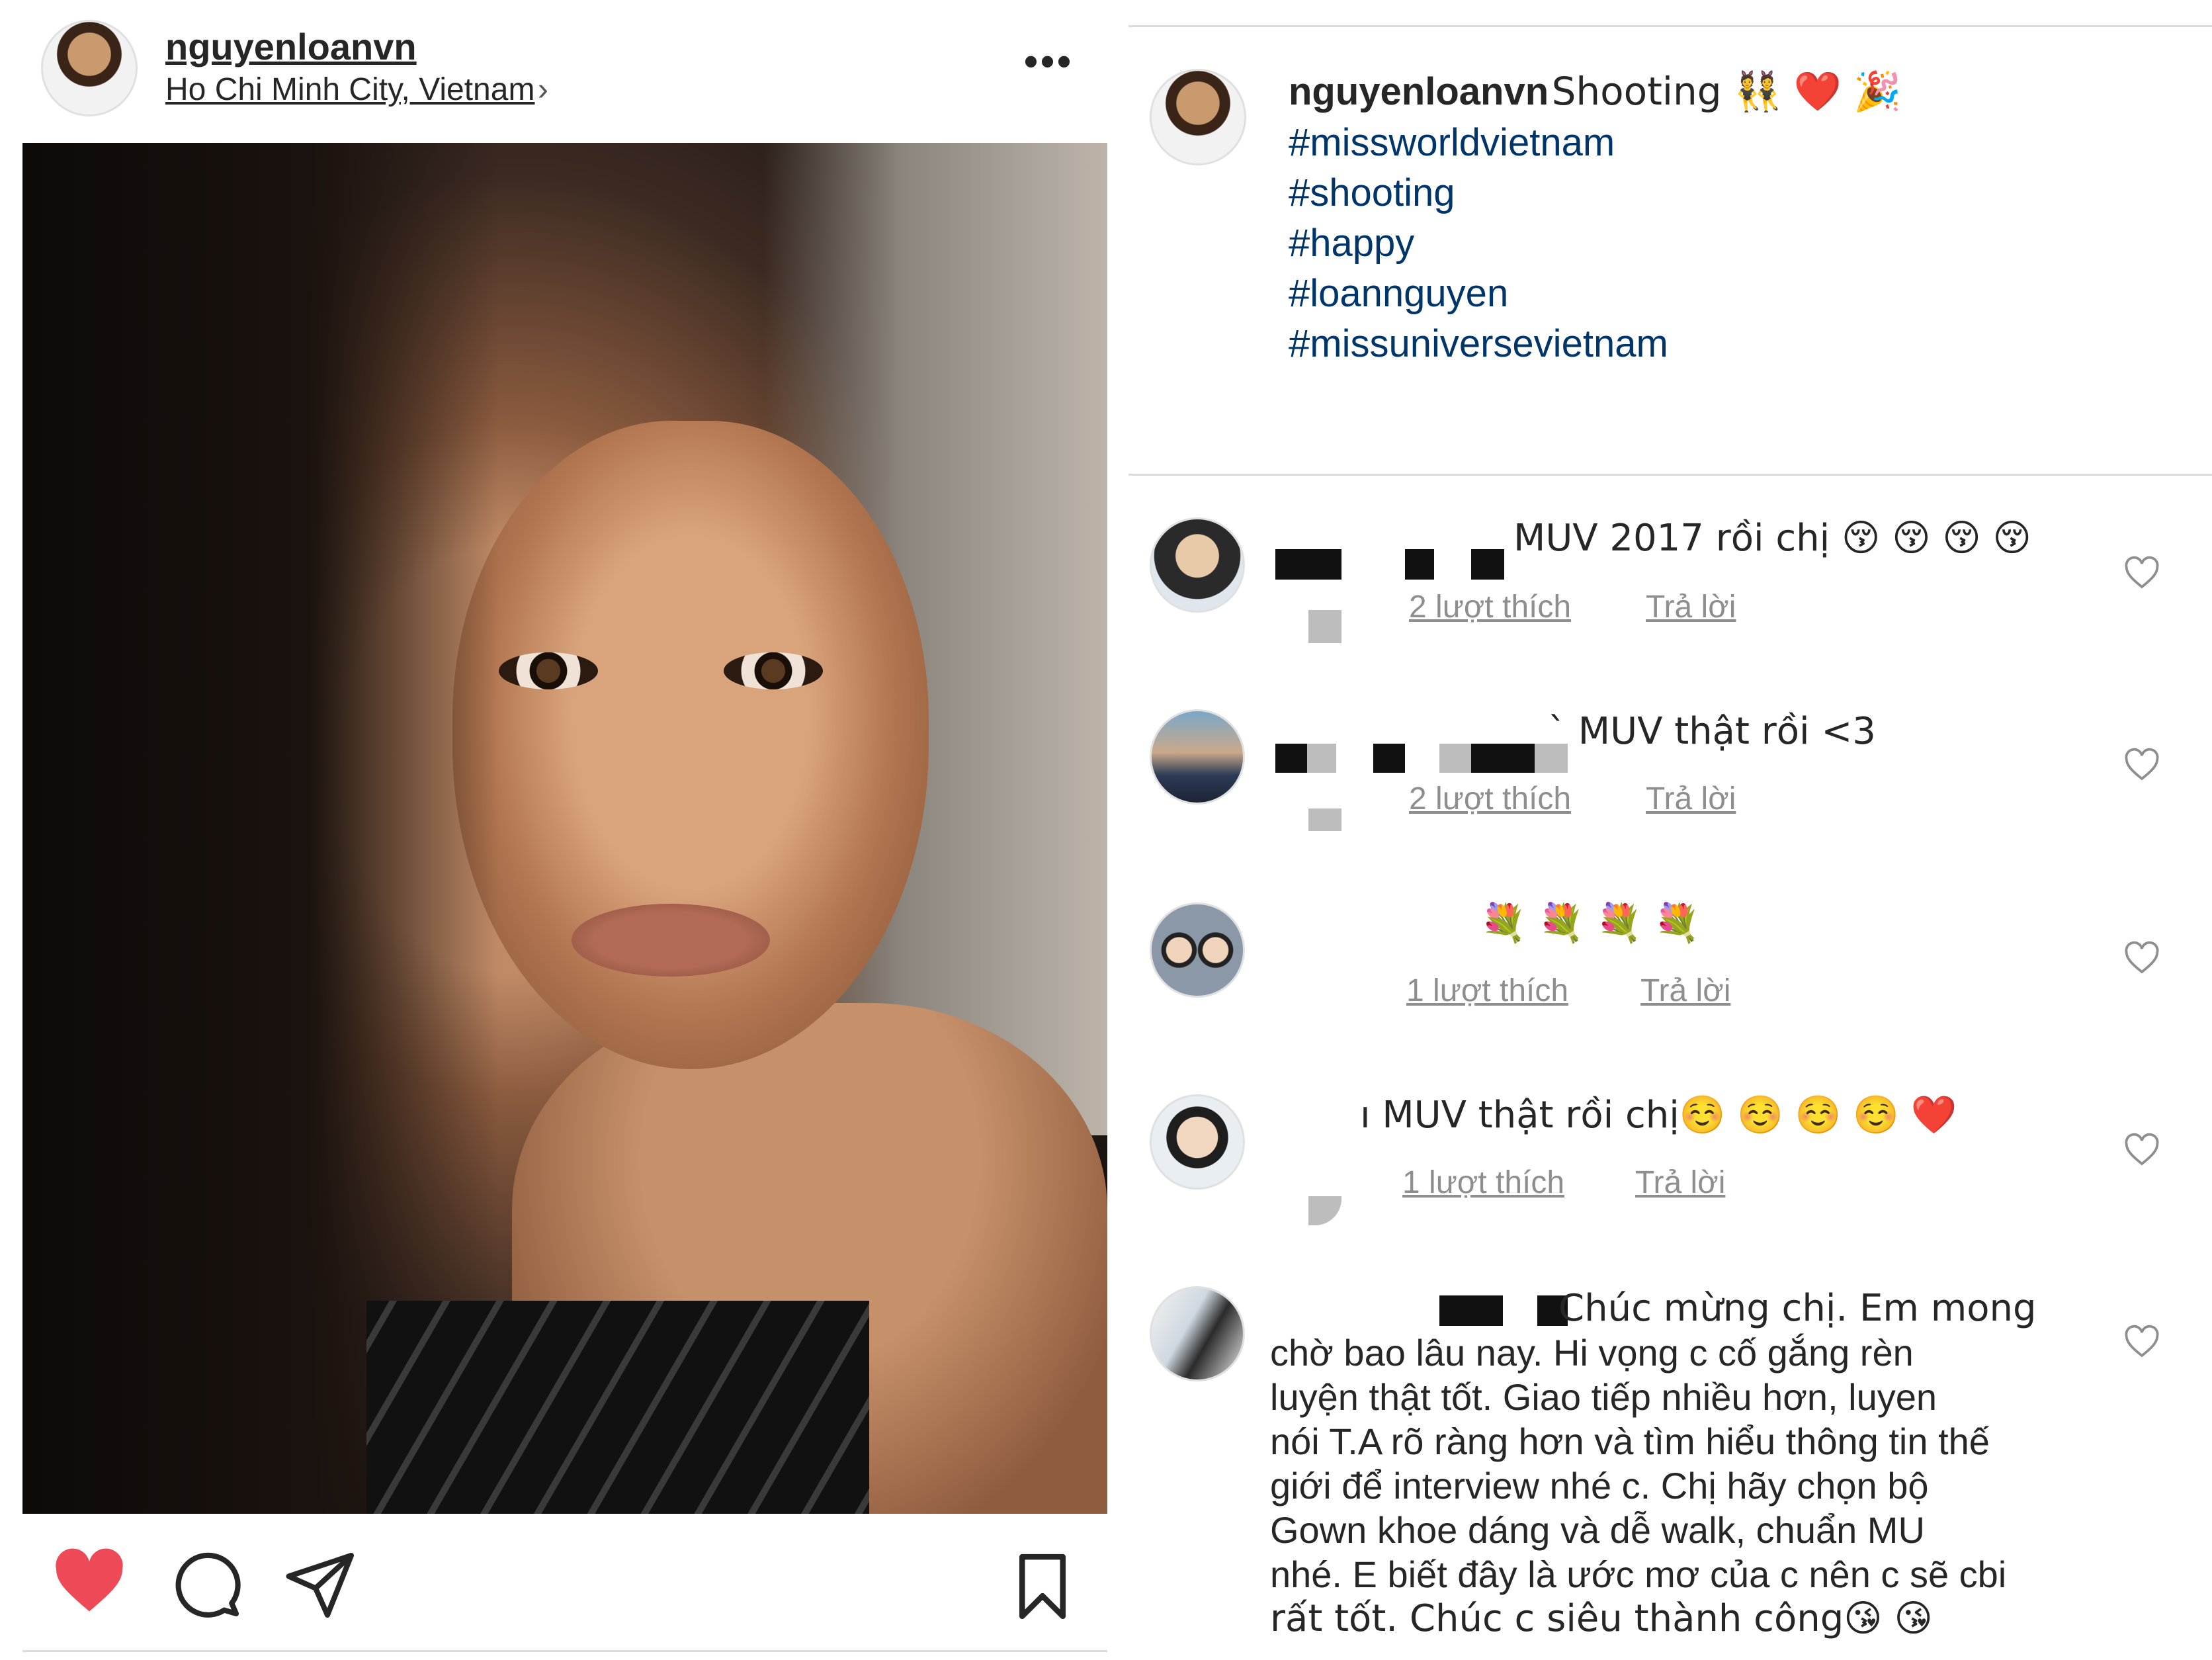 The width and height of the screenshot is (2212, 1660). Describe the element at coordinates (548, 670) in the screenshot. I see `photo-eye-left` at that location.